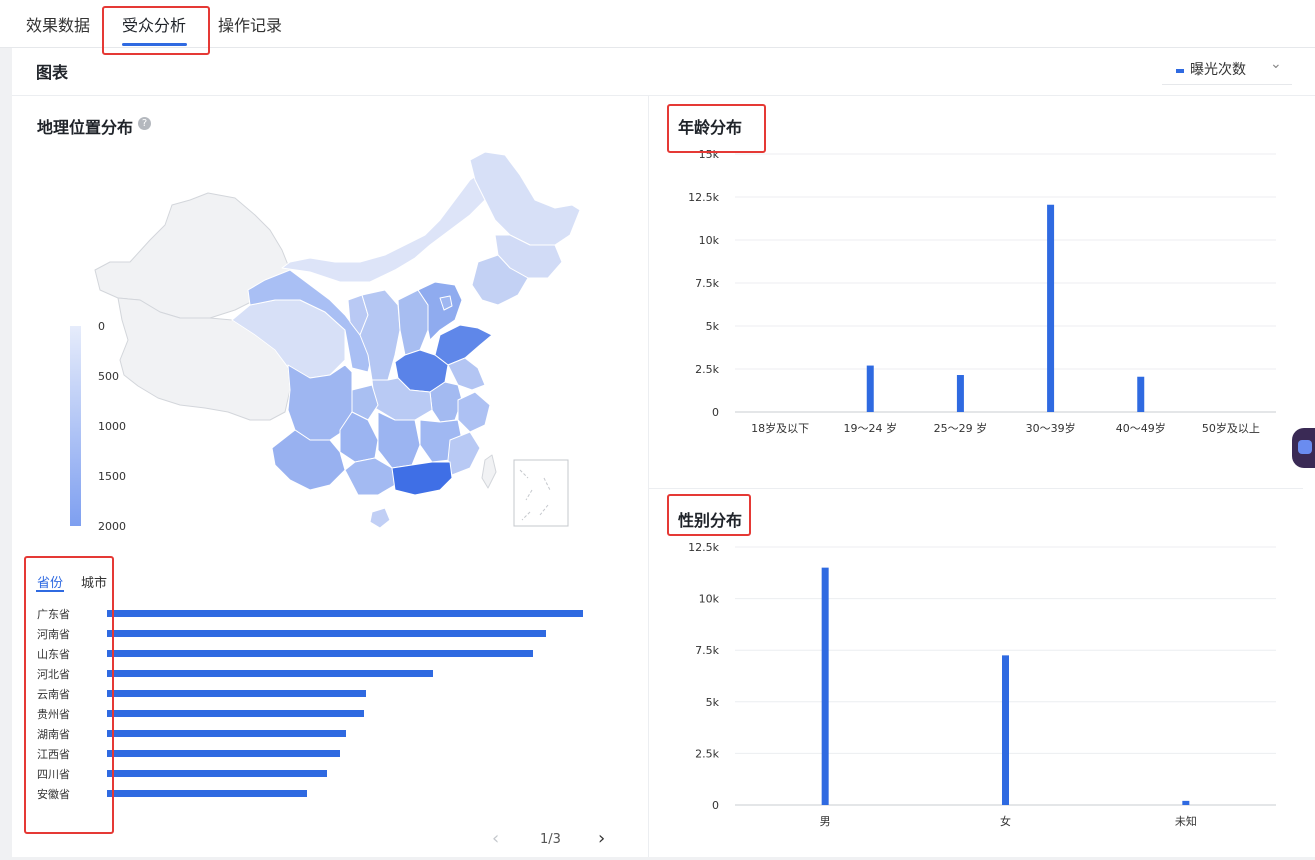 The width and height of the screenshot is (1315, 860). Describe the element at coordinates (601, 838) in the screenshot. I see `chevron-right-icon: ›` at that location.